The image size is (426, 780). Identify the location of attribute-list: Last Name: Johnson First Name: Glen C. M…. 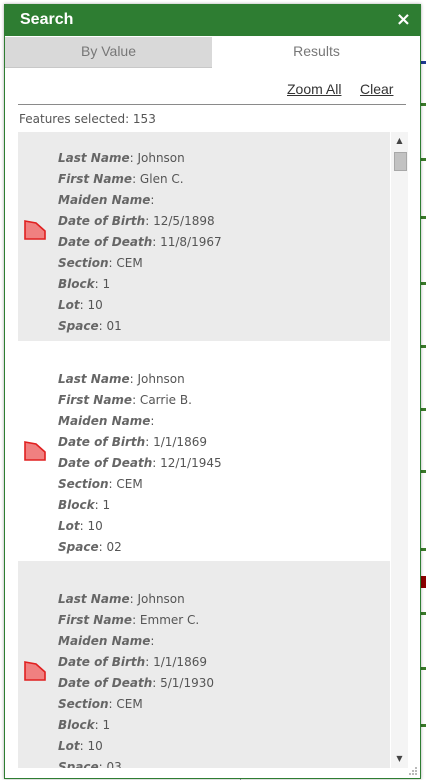
(140, 242).